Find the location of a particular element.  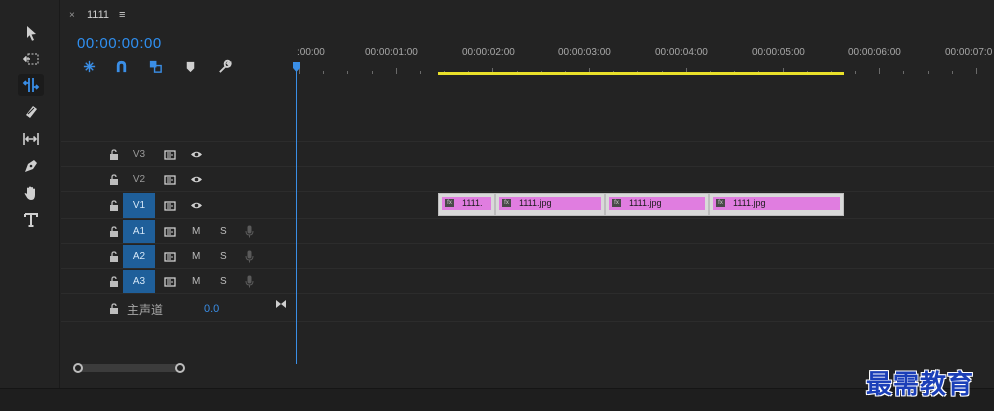

timeline-zoom-scrollbar is located at coordinates (527, 369).